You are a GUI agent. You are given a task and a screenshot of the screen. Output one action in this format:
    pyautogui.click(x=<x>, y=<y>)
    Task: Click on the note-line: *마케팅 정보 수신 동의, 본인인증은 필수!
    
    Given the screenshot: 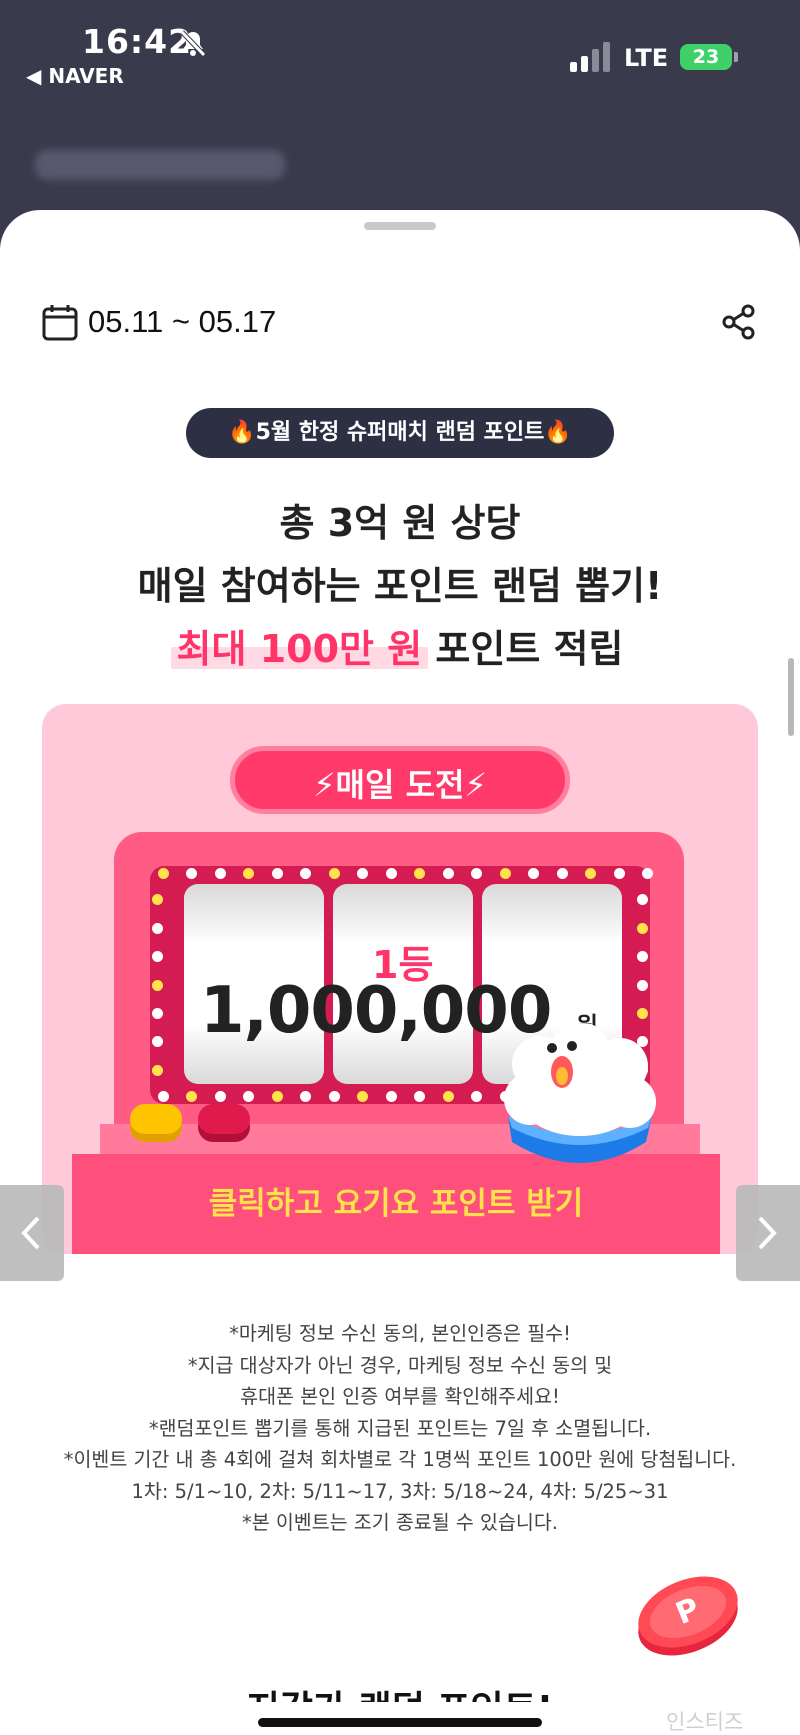 What is the action you would take?
    pyautogui.click(x=400, y=1333)
    